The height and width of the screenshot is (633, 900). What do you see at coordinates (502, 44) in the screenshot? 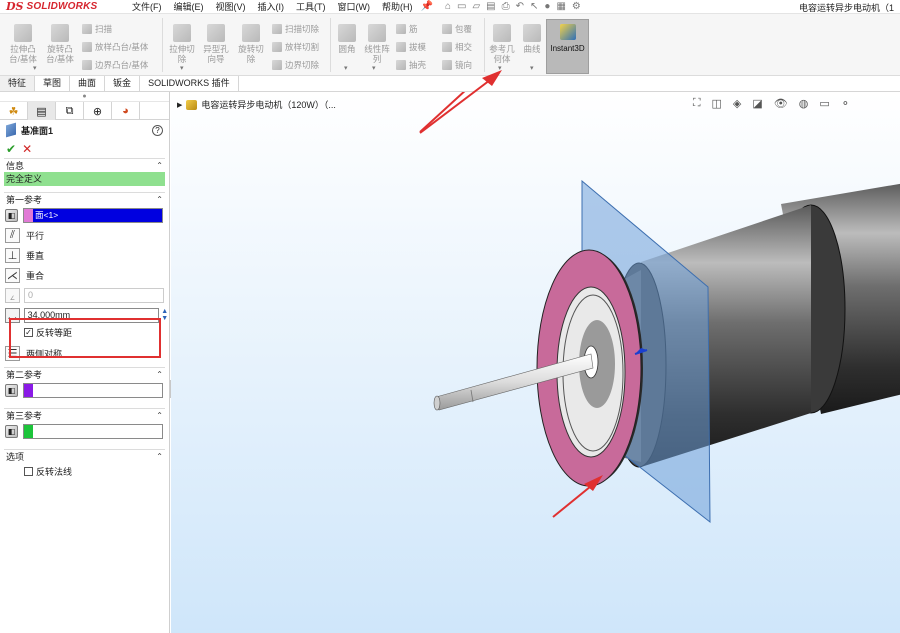
I see `reference-geometry-button: 参考几 何体` at bounding box center [502, 44].